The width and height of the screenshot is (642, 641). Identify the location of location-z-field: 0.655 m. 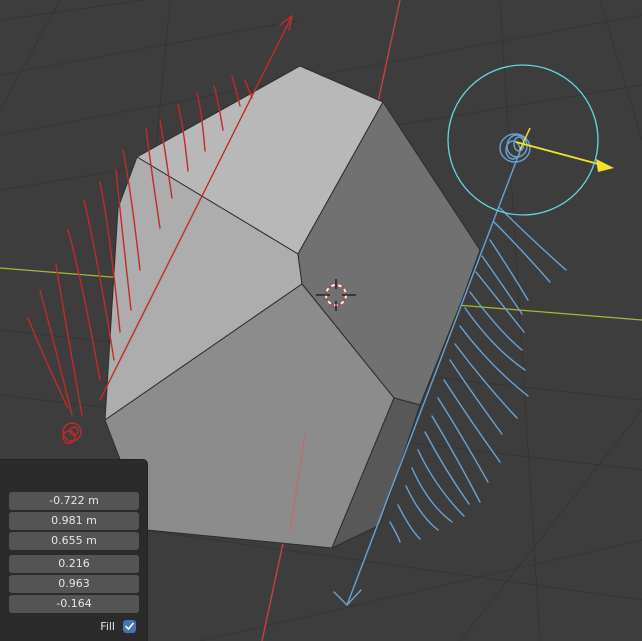
(74, 541).